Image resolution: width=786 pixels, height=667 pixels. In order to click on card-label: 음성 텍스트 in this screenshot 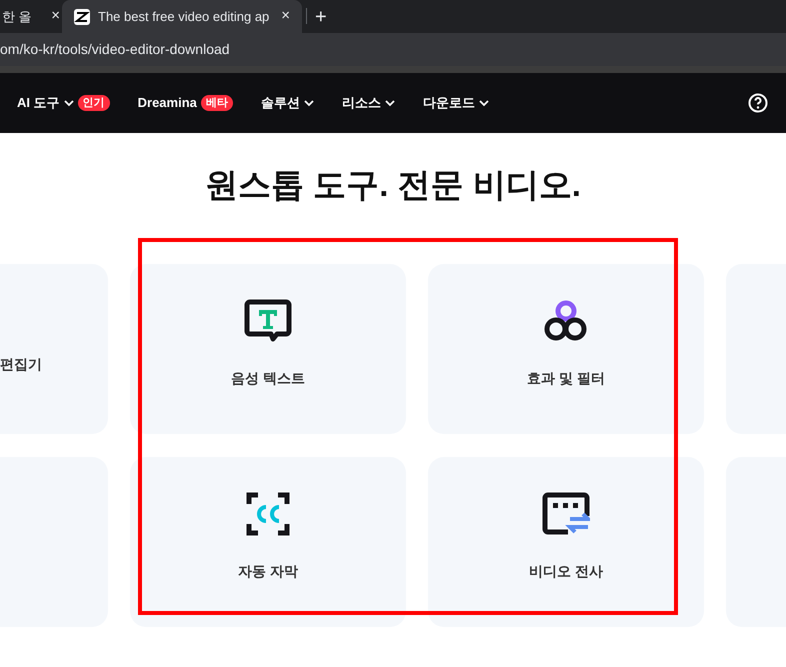, I will do `click(267, 378)`.